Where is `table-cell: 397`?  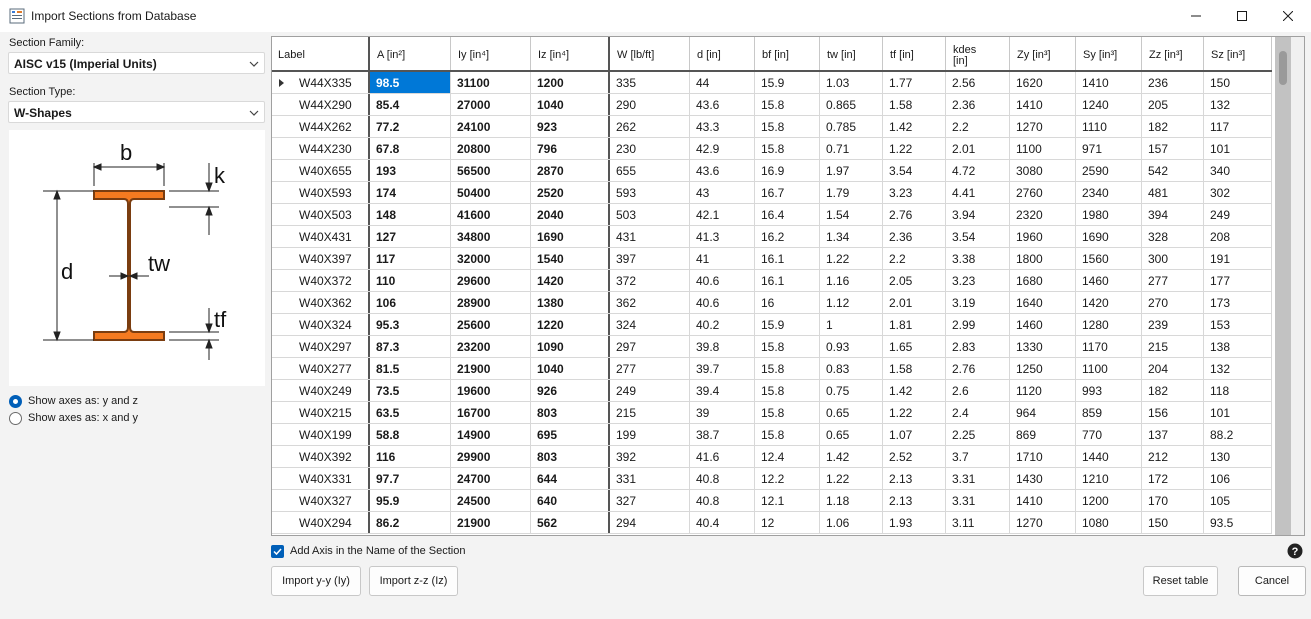
table-cell: 397 is located at coordinates (650, 258).